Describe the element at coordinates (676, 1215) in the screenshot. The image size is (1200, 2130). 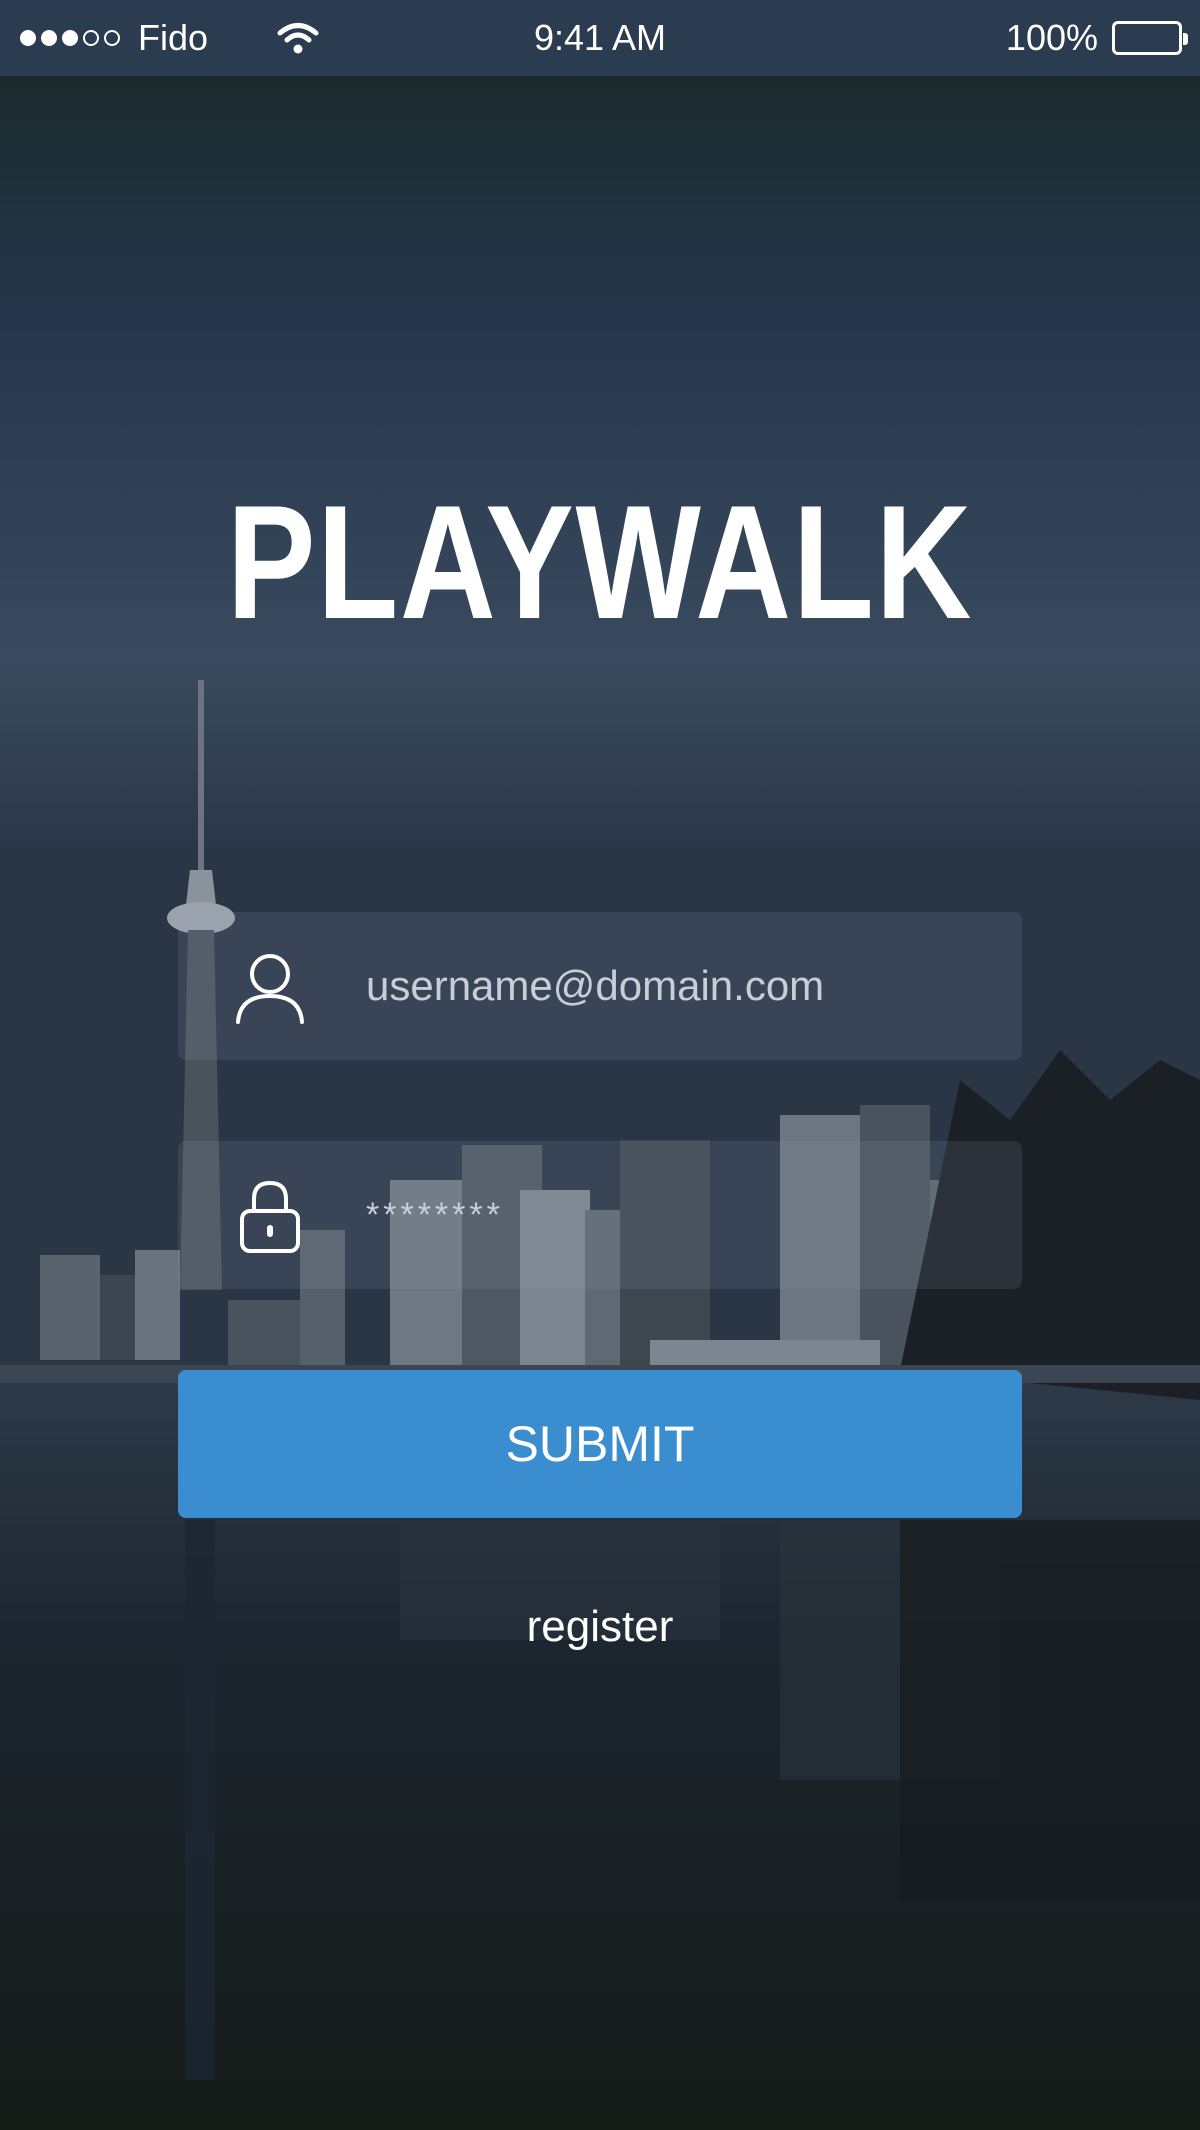
I see `password-input` at that location.